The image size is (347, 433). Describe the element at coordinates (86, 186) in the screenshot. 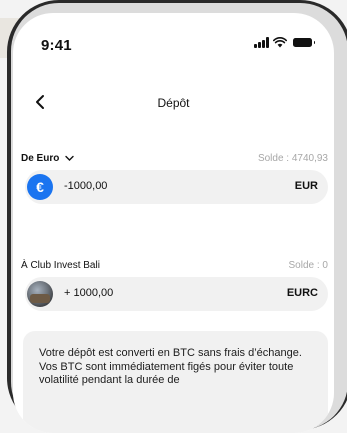

I see `from-amount: -1000,00` at that location.